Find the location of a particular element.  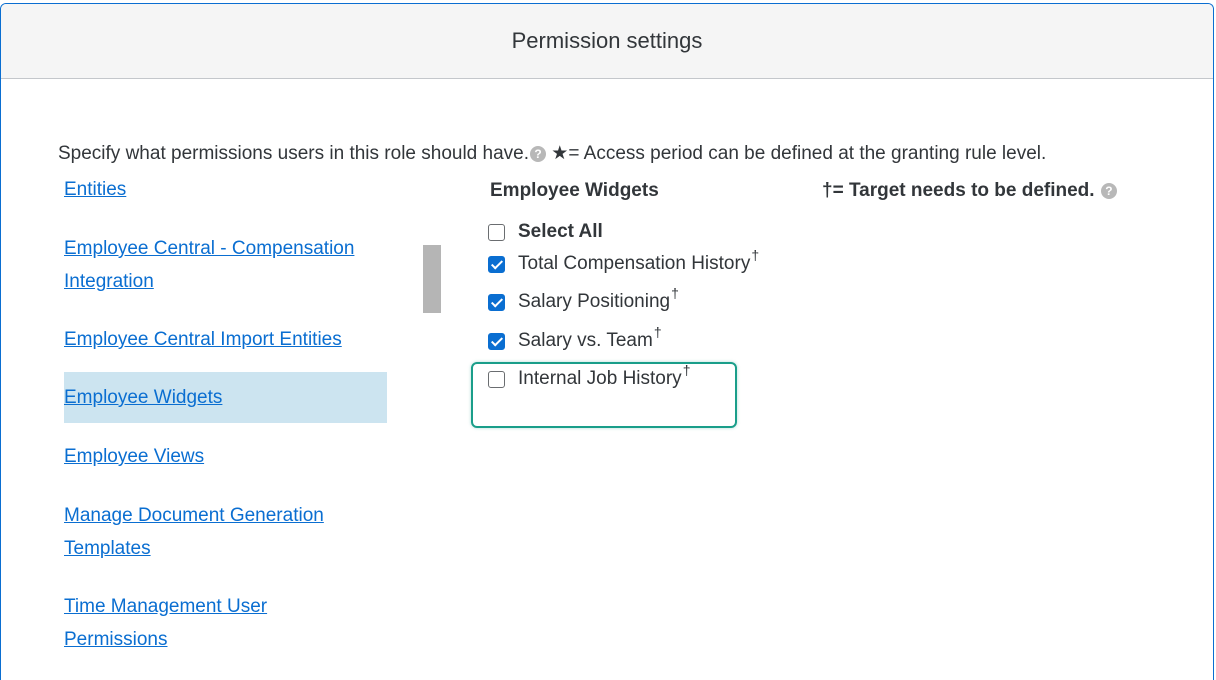

highlight-box is located at coordinates (604, 395).